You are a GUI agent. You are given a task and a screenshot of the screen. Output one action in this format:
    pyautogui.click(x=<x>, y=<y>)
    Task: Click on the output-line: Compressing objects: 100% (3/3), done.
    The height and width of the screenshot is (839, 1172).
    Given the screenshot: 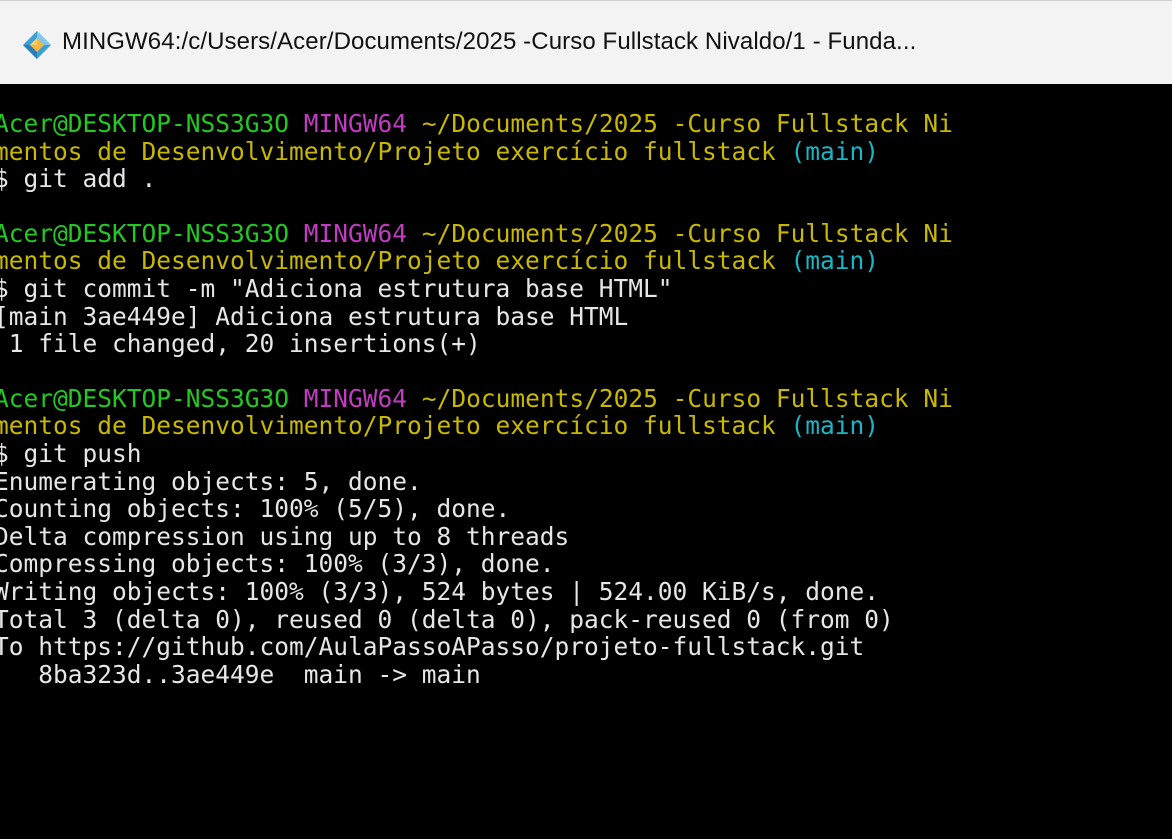 What is the action you would take?
    pyautogui.click(x=277, y=564)
    